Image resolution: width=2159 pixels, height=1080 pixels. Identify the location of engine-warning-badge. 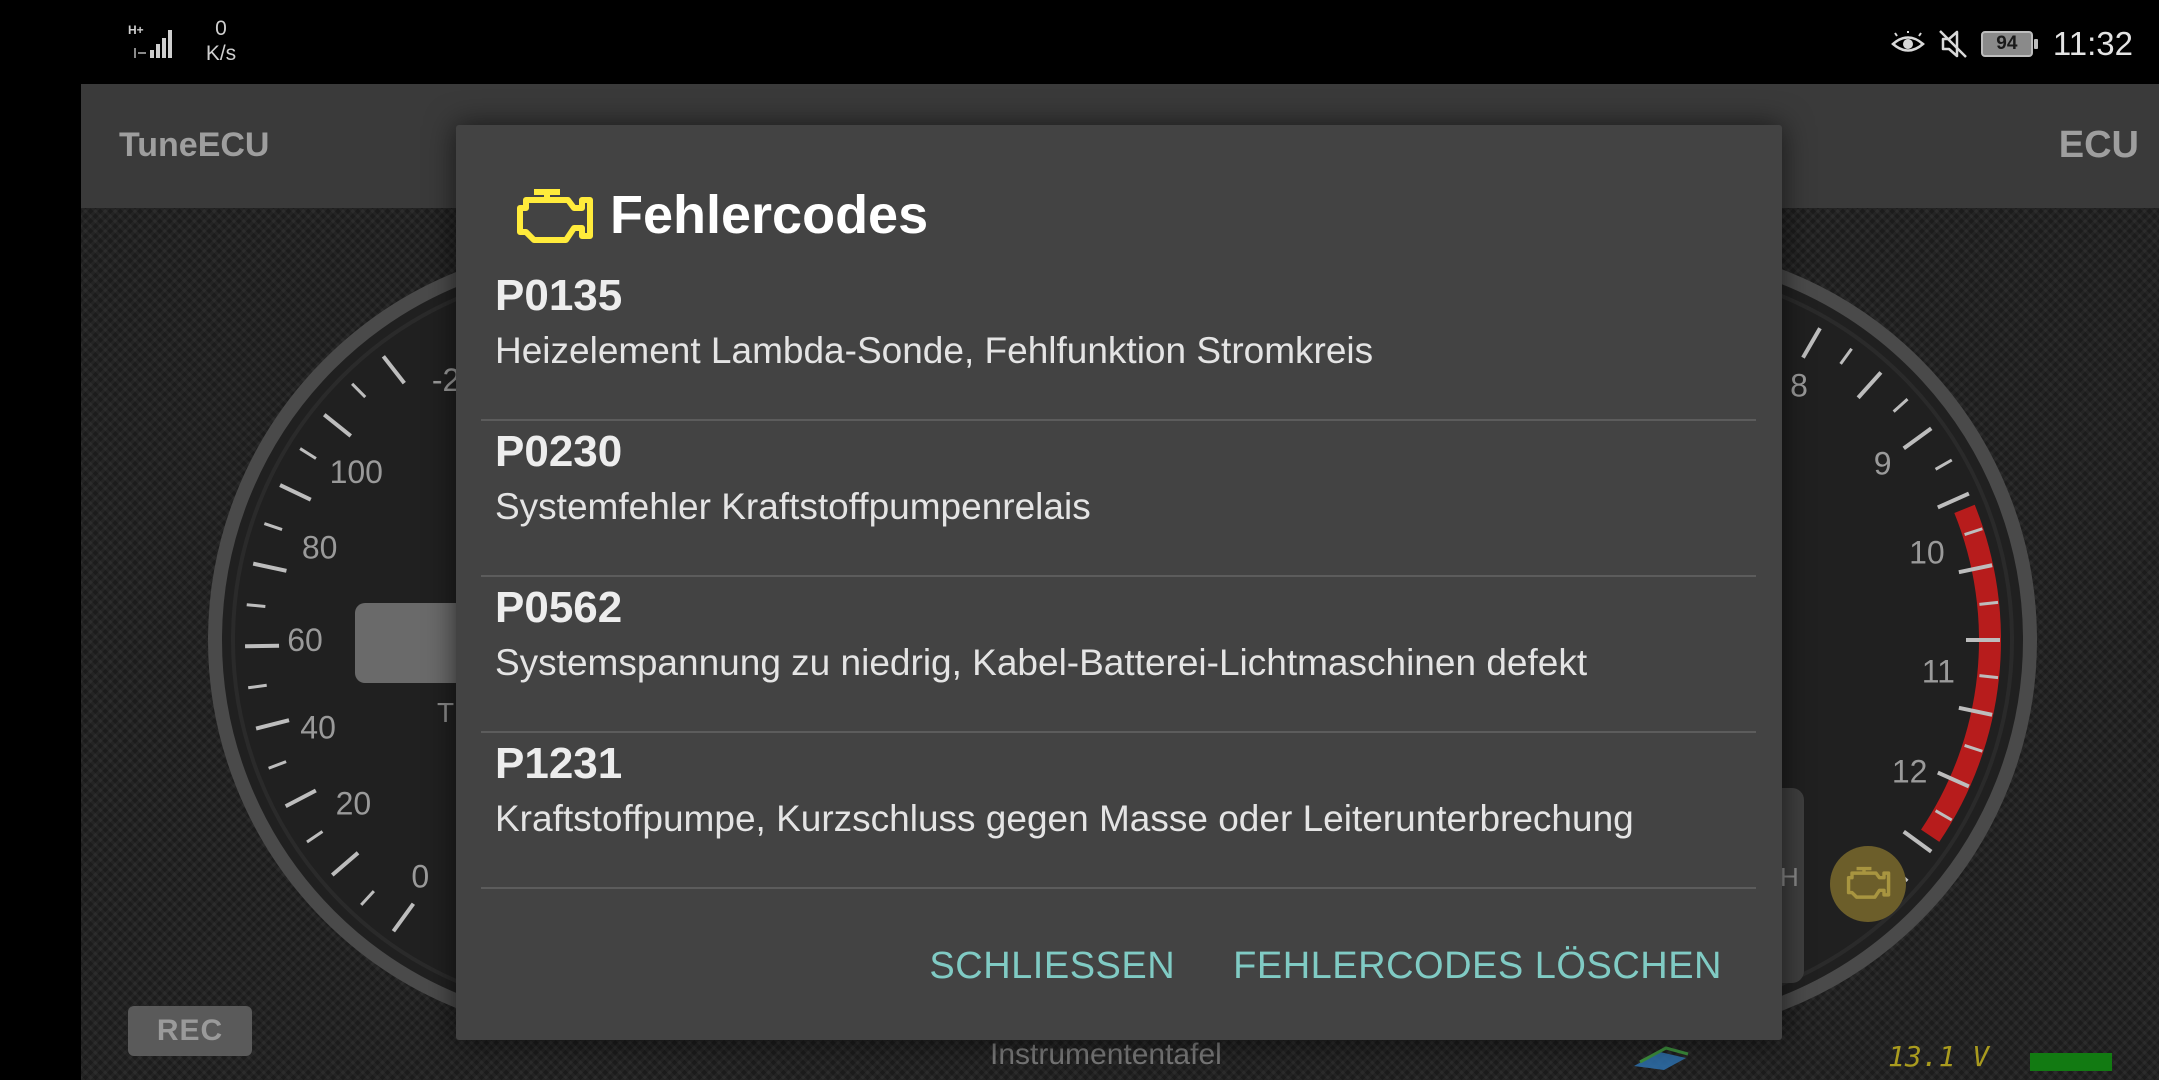
(1868, 884).